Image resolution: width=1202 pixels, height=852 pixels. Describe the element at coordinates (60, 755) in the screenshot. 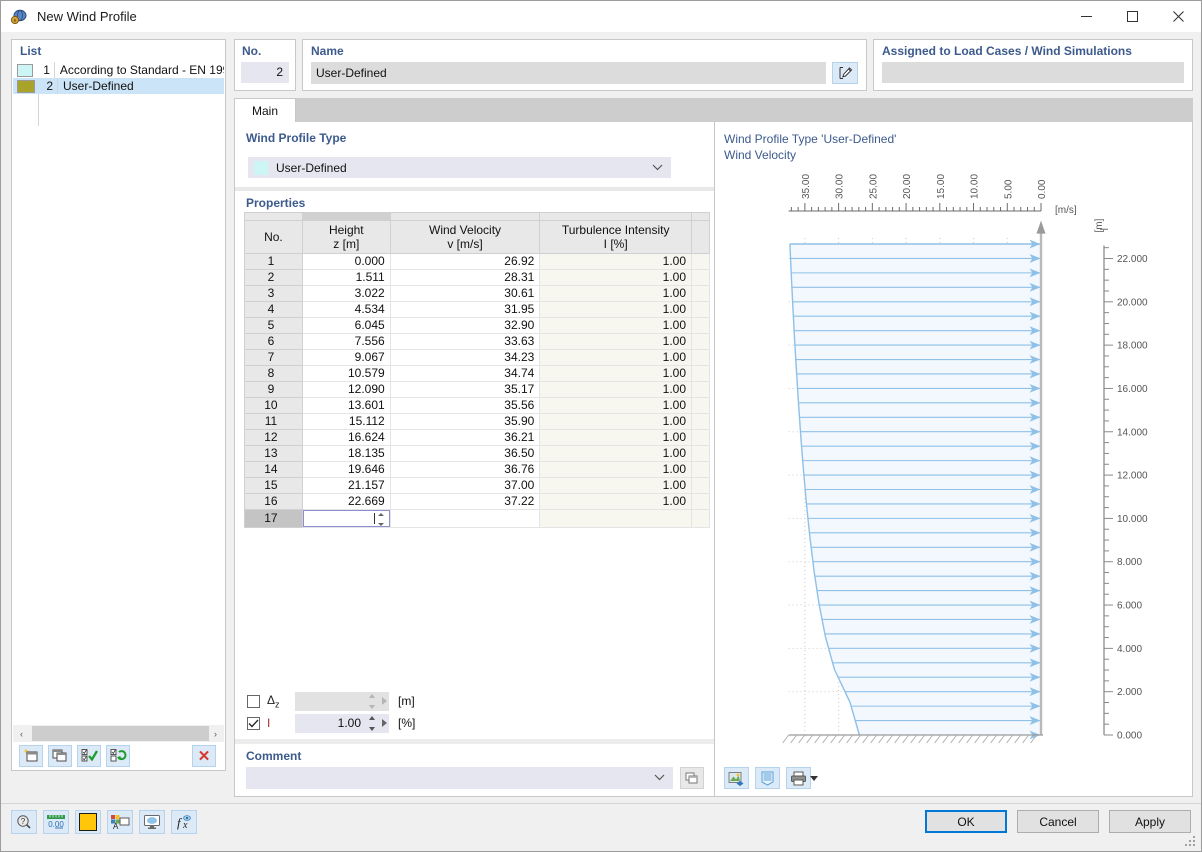

I see `copy-item-icon` at that location.